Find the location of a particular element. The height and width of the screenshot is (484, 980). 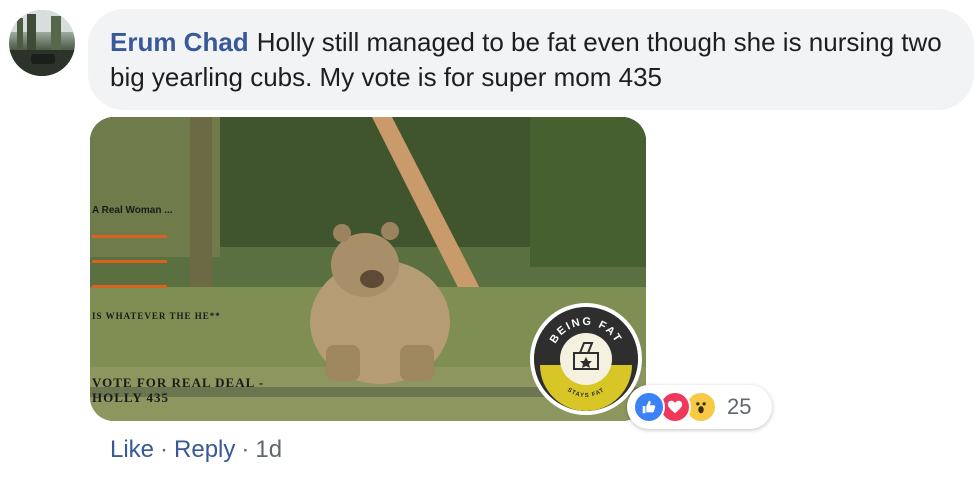

reaction-count: 25 is located at coordinates (739, 406).